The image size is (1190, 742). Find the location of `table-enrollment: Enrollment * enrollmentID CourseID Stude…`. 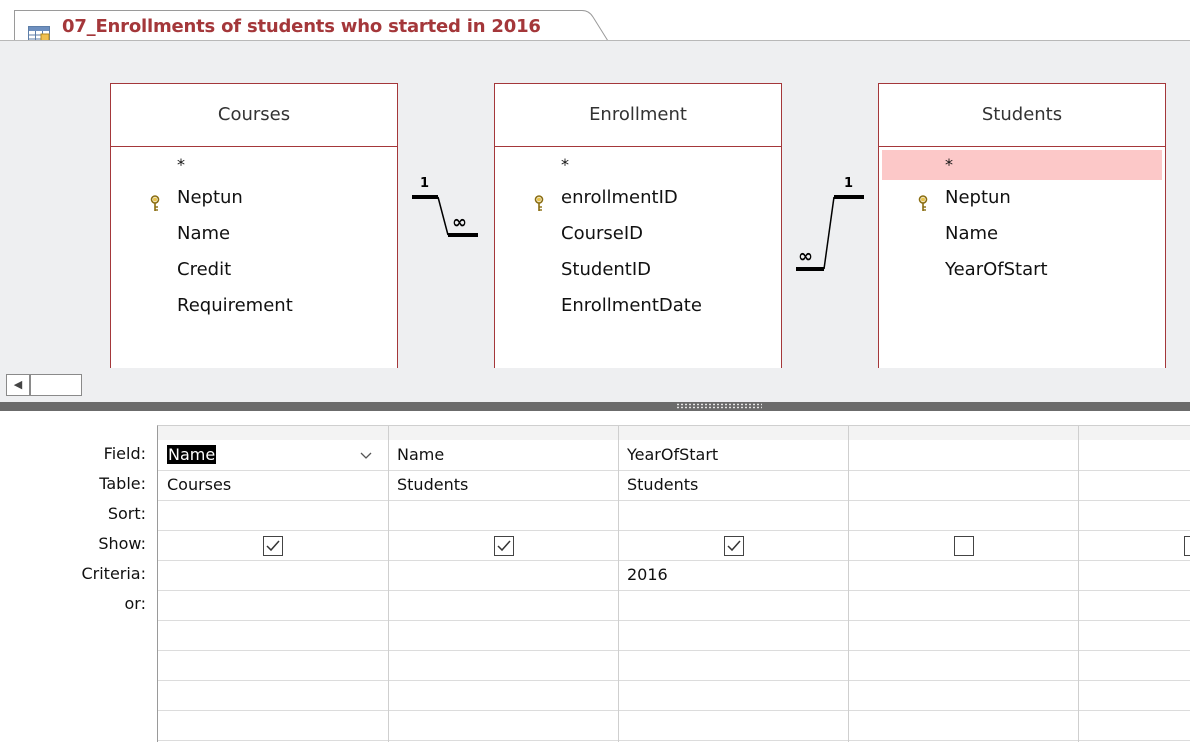

table-enrollment: Enrollment * enrollmentID CourseID Stude… is located at coordinates (638, 227).